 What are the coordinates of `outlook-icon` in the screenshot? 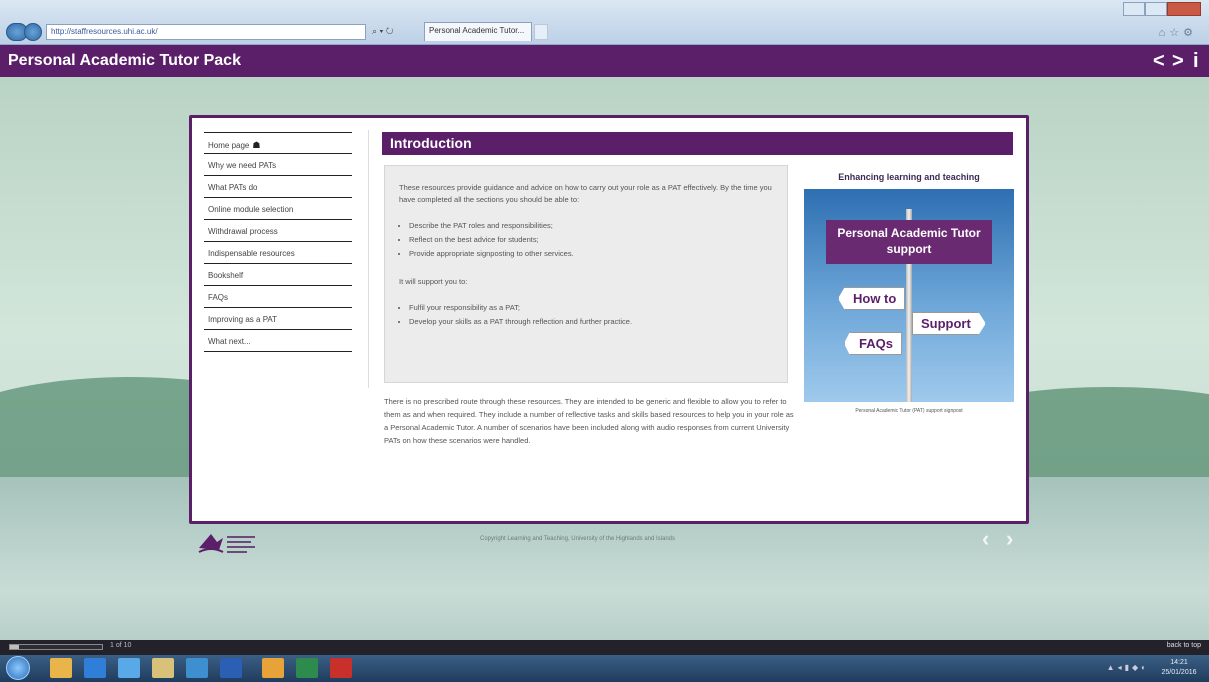 It's located at (95, 668).